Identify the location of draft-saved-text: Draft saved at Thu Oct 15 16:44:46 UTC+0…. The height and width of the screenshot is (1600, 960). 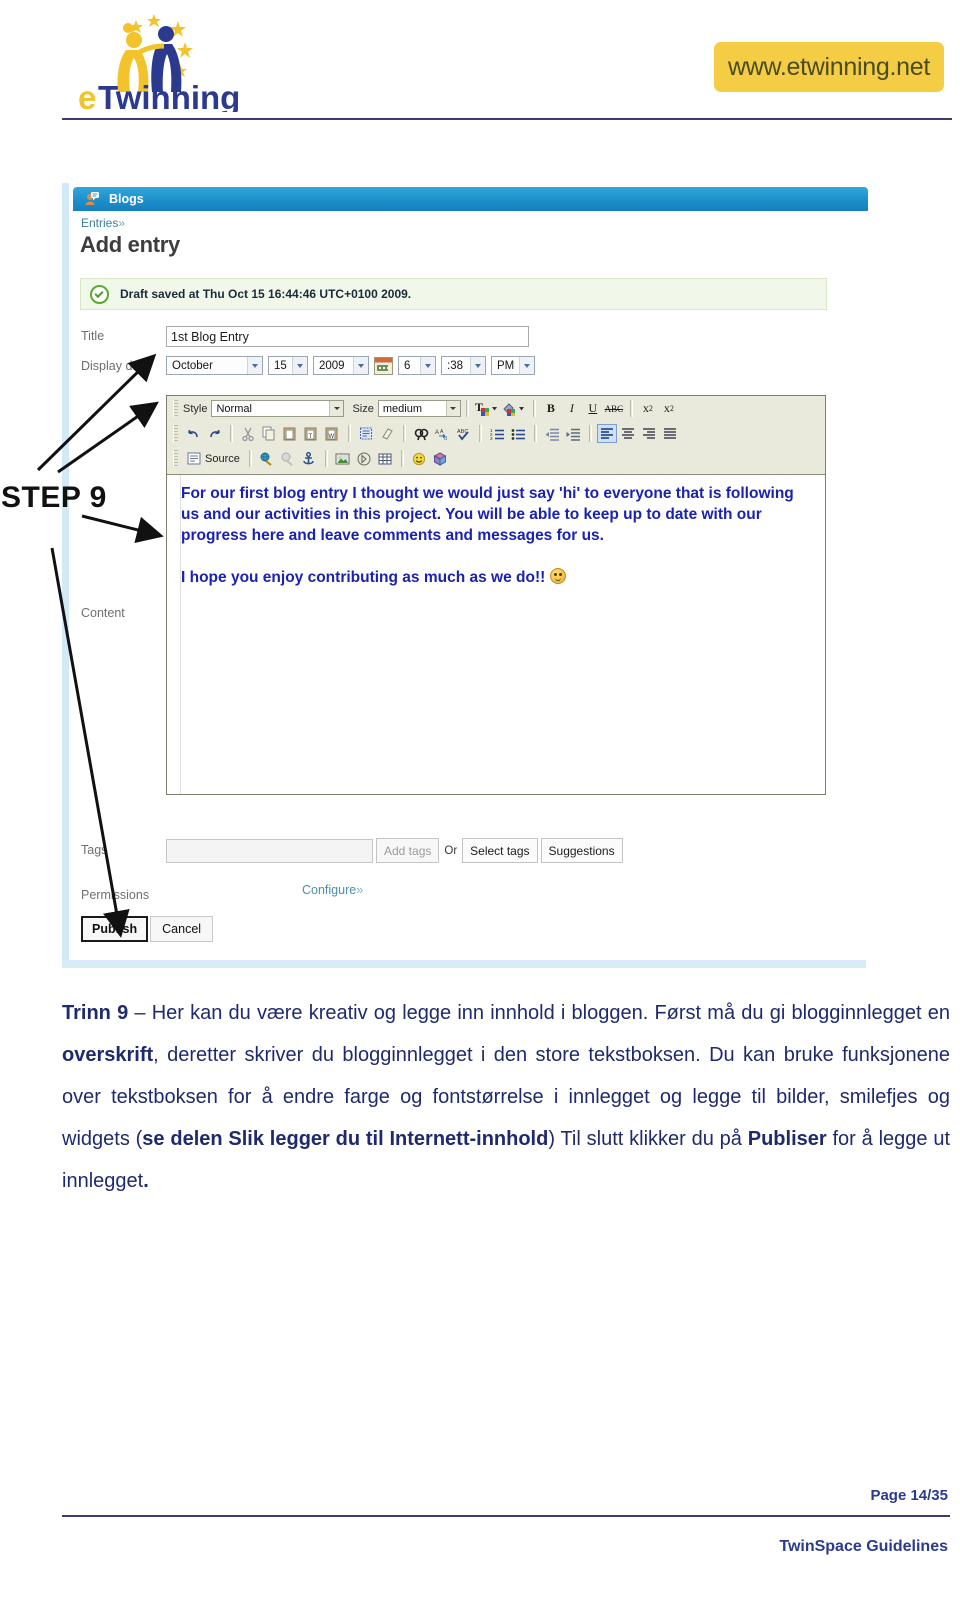
(266, 294).